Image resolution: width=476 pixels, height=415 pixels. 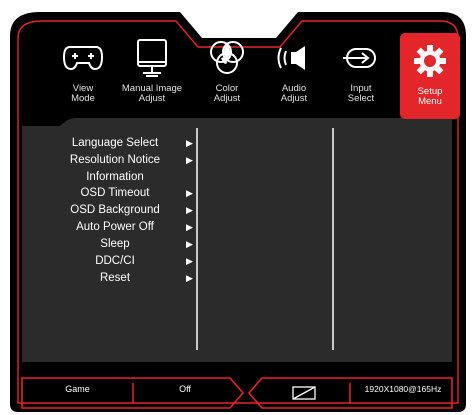 What do you see at coordinates (115, 143) in the screenshot?
I see `menu-item-language-select: Language Select` at bounding box center [115, 143].